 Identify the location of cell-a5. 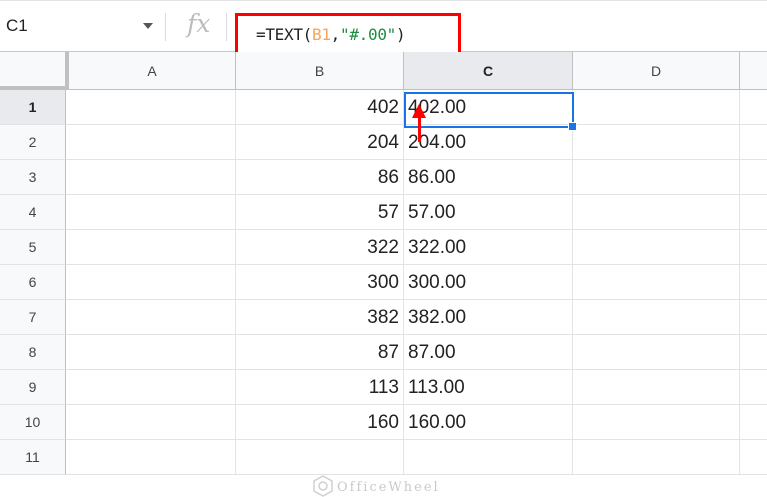
(151, 247).